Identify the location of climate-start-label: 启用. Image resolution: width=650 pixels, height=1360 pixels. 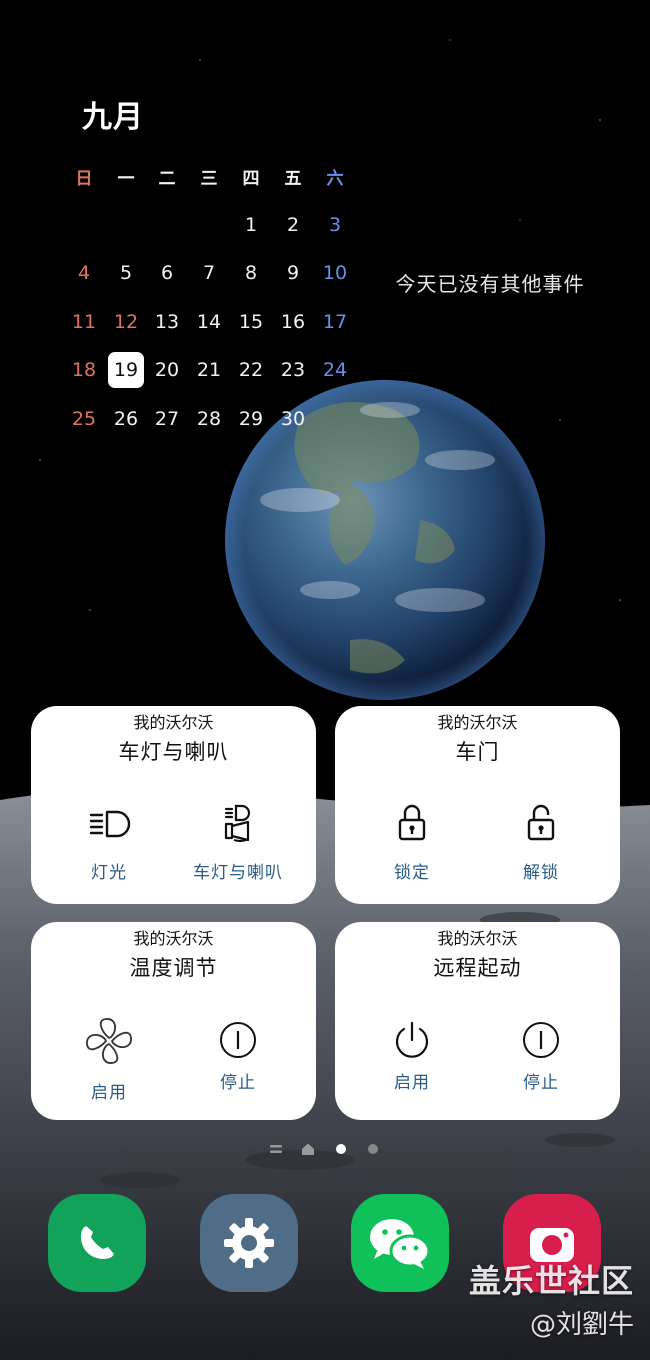
(109, 1093).